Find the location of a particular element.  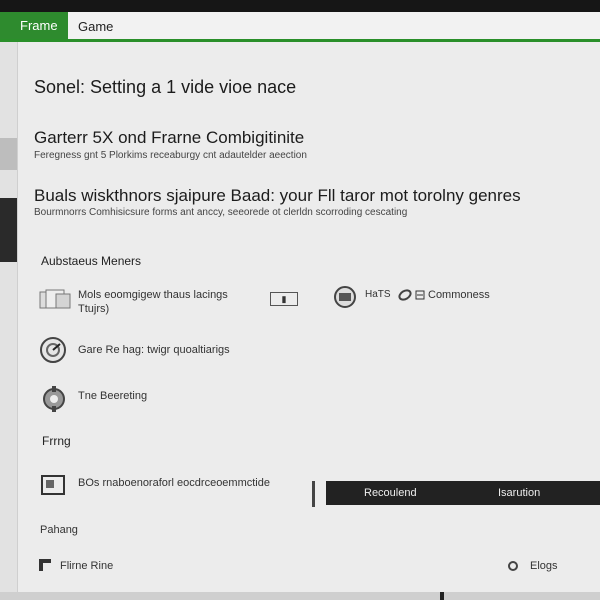

background-sidebar is located at coordinates (9, 321).